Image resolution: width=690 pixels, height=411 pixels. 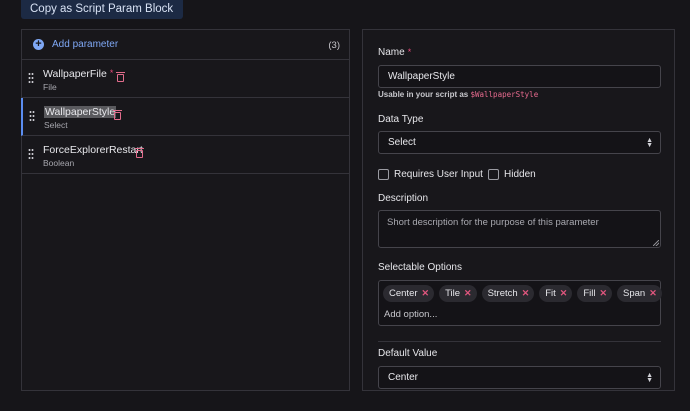 What do you see at coordinates (519, 76) in the screenshot?
I see `name-input: WallpaperStyle` at bounding box center [519, 76].